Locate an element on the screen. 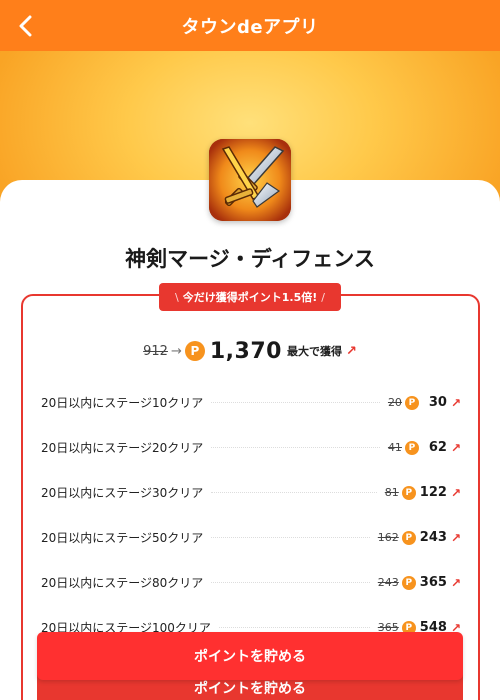 The width and height of the screenshot is (500, 700). chevron-left-icon is located at coordinates (25, 26).